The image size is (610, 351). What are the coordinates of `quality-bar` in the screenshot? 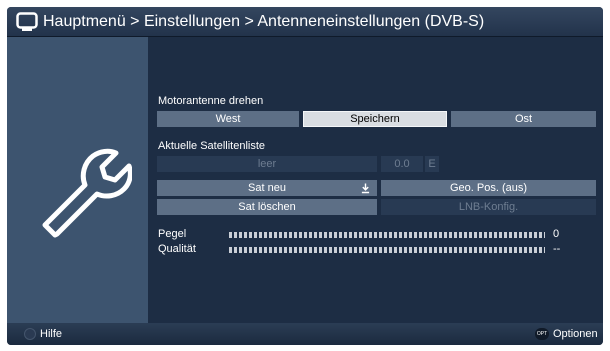 It's located at (387, 250).